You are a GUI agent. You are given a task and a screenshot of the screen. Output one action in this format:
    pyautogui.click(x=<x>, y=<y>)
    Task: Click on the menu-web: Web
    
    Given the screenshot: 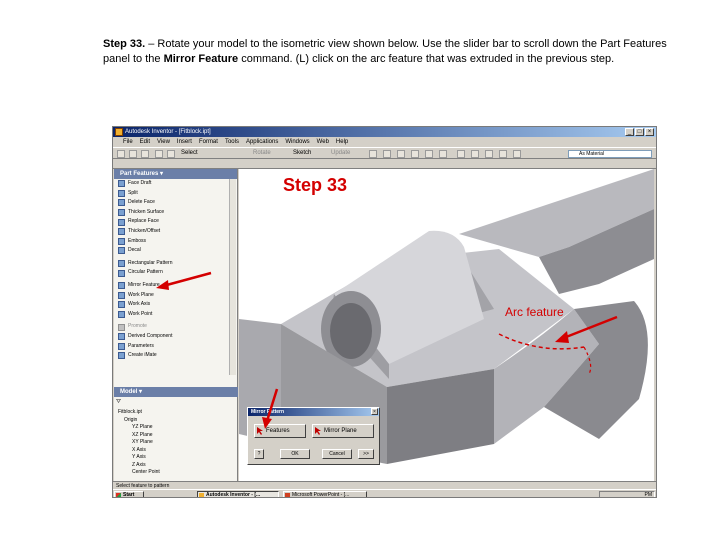 What is the action you would take?
    pyautogui.click(x=323, y=142)
    